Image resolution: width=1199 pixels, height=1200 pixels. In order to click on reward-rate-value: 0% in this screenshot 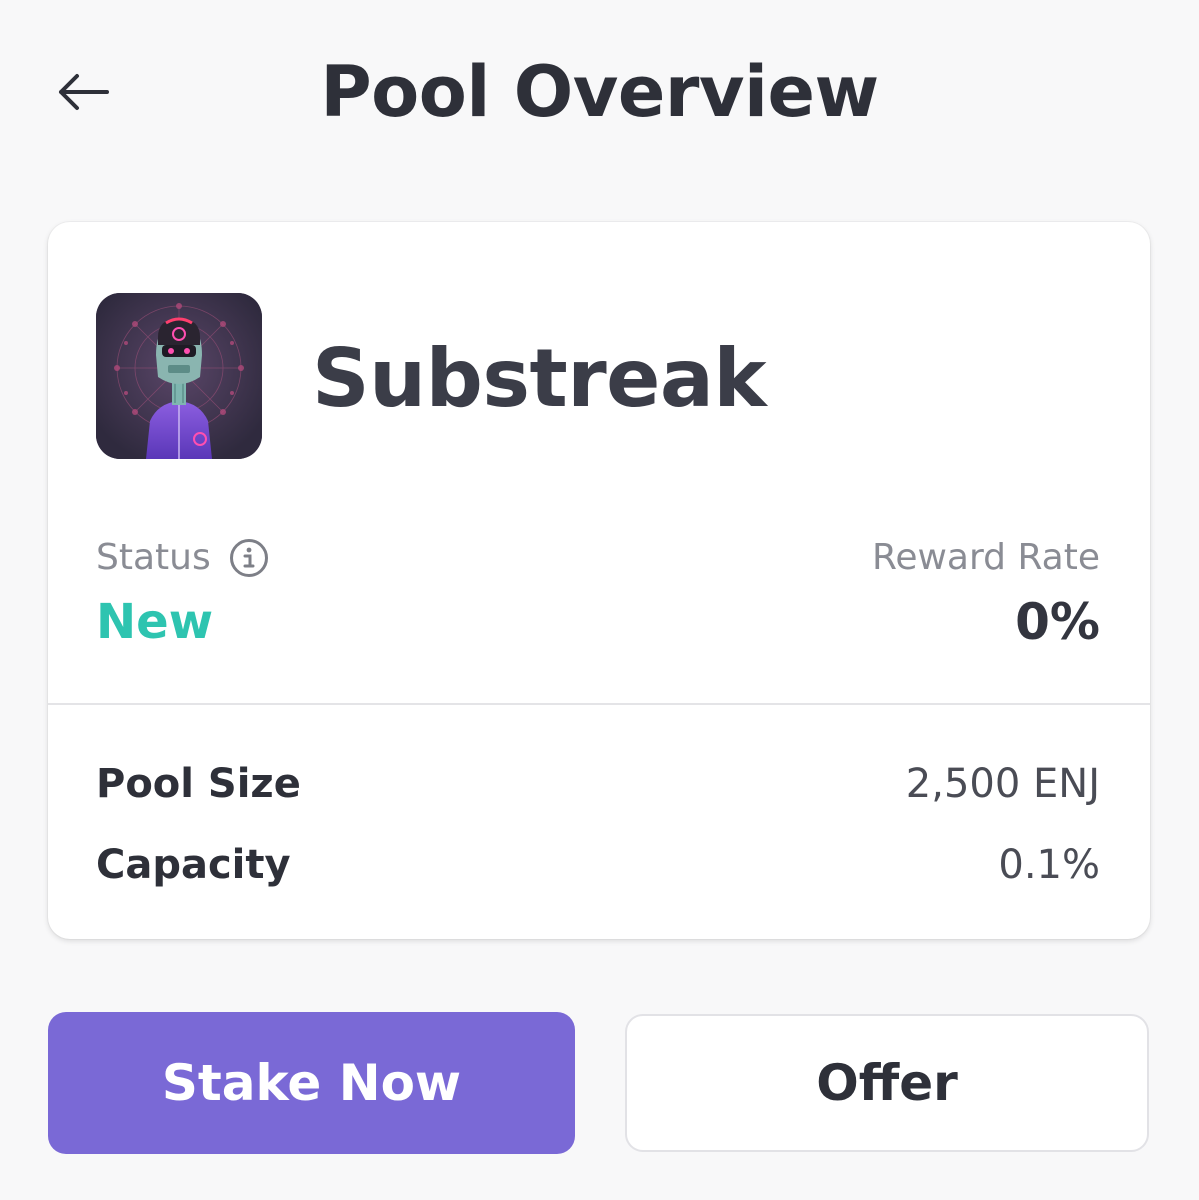, I will do `click(1057, 622)`.